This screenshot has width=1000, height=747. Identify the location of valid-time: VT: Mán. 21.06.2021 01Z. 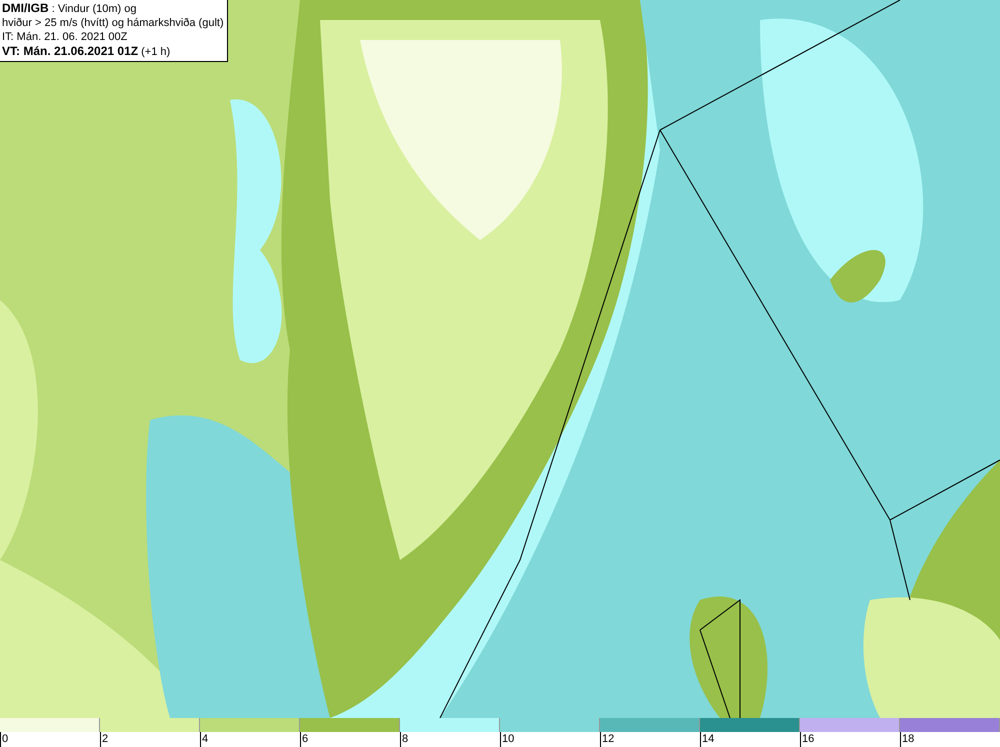
(70, 51).